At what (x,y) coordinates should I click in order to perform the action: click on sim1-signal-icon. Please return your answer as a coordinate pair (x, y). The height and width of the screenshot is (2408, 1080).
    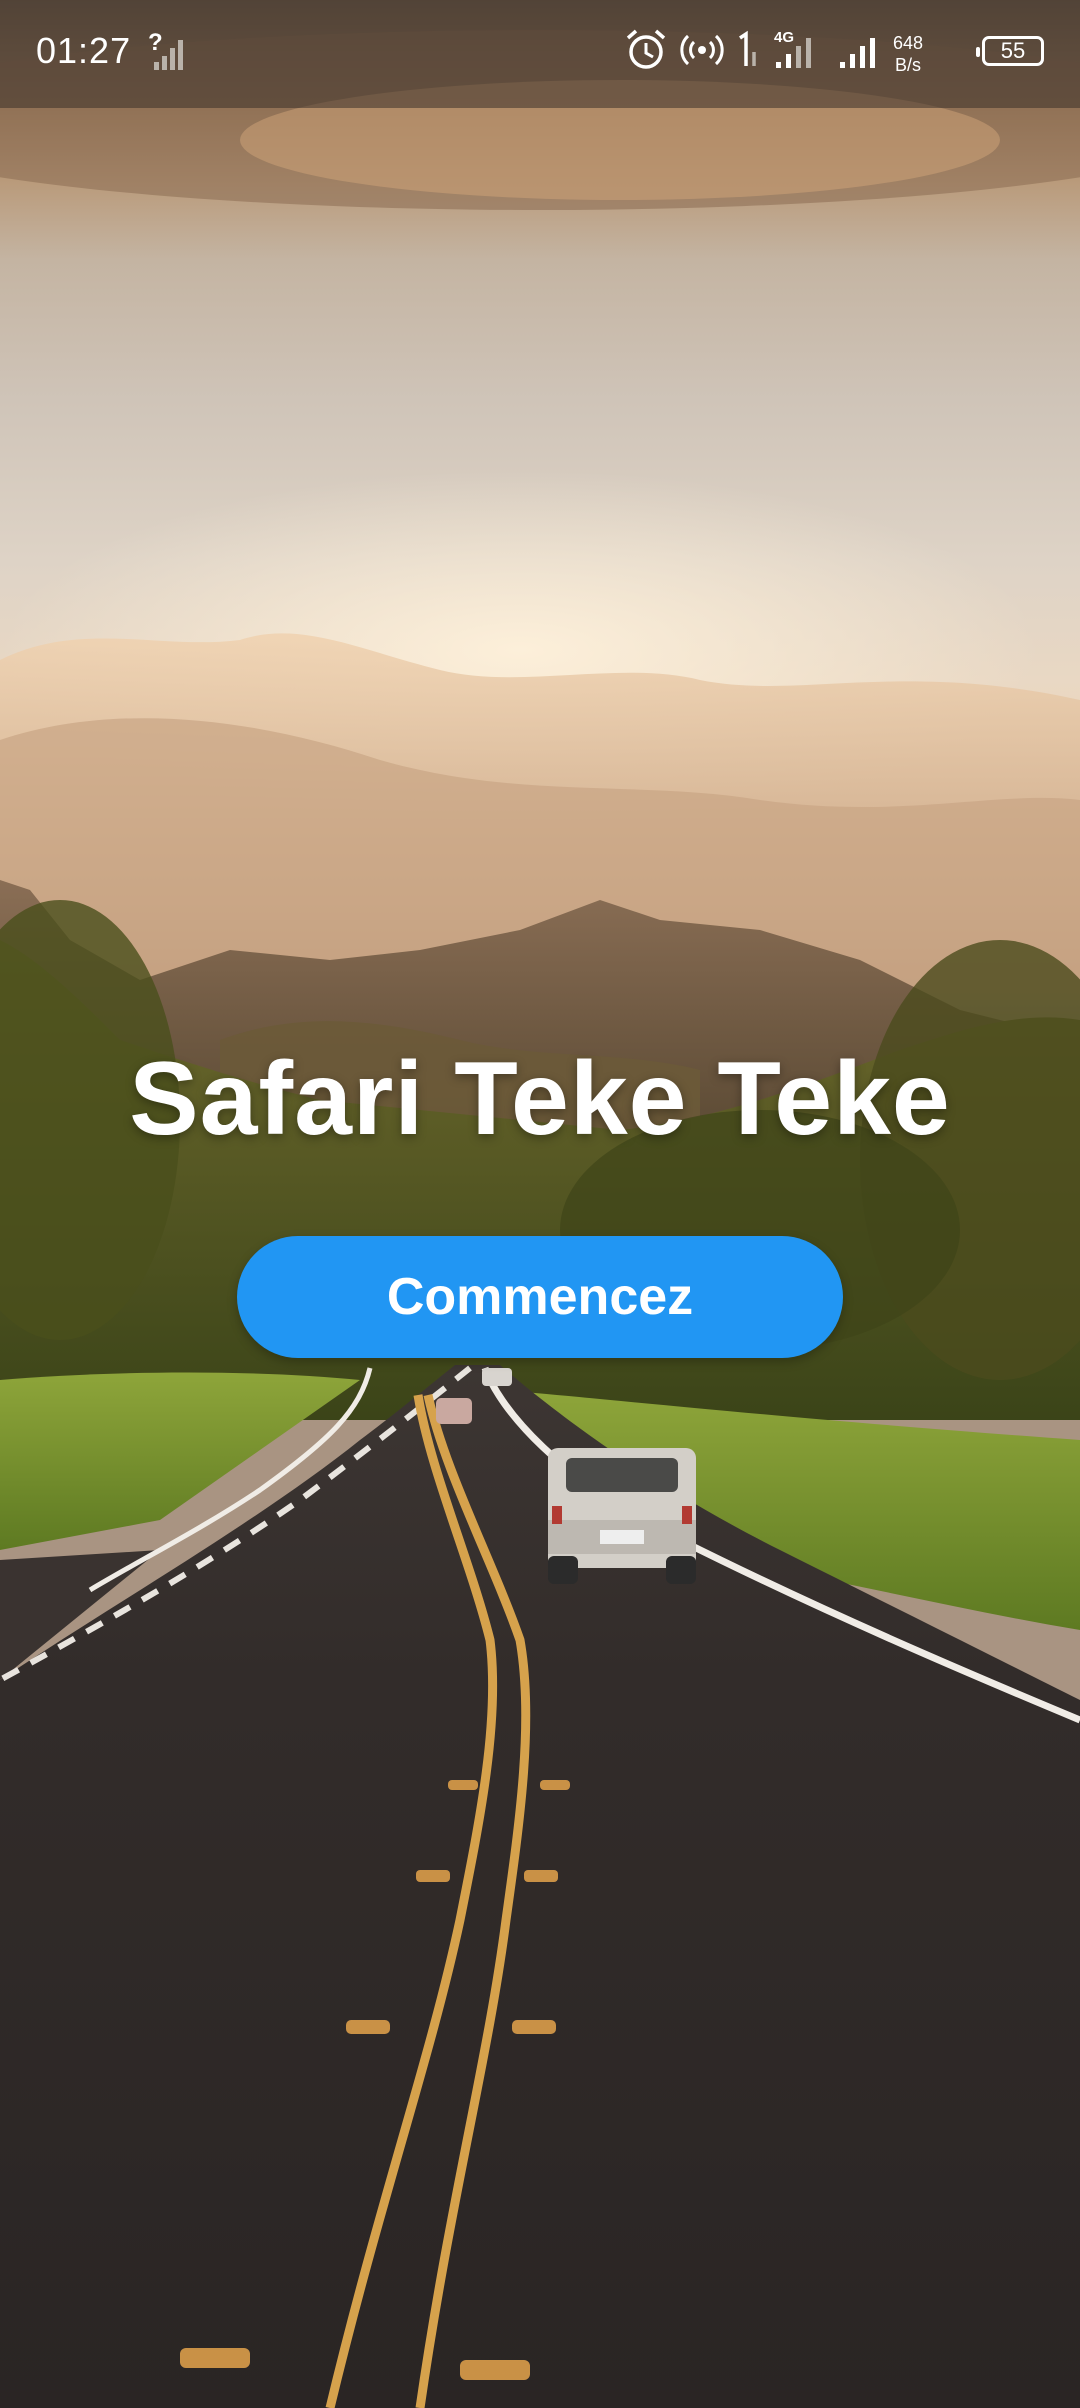
    Looking at the image, I should click on (749, 52).